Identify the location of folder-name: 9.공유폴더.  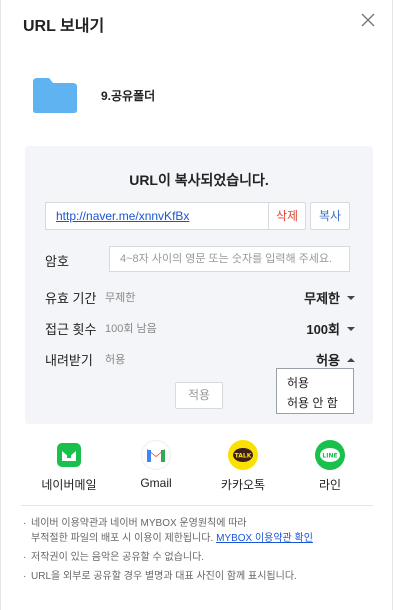
(128, 95).